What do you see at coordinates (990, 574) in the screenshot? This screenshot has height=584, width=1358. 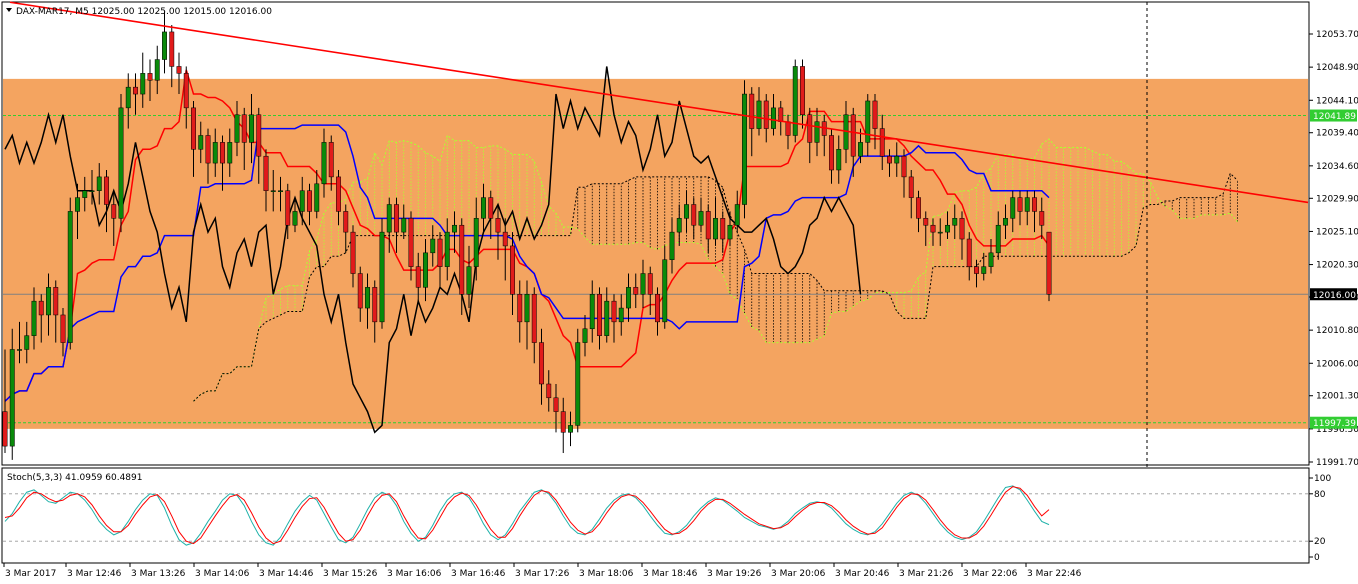 I see `time-tick-label: 3 Mar 22:06` at bounding box center [990, 574].